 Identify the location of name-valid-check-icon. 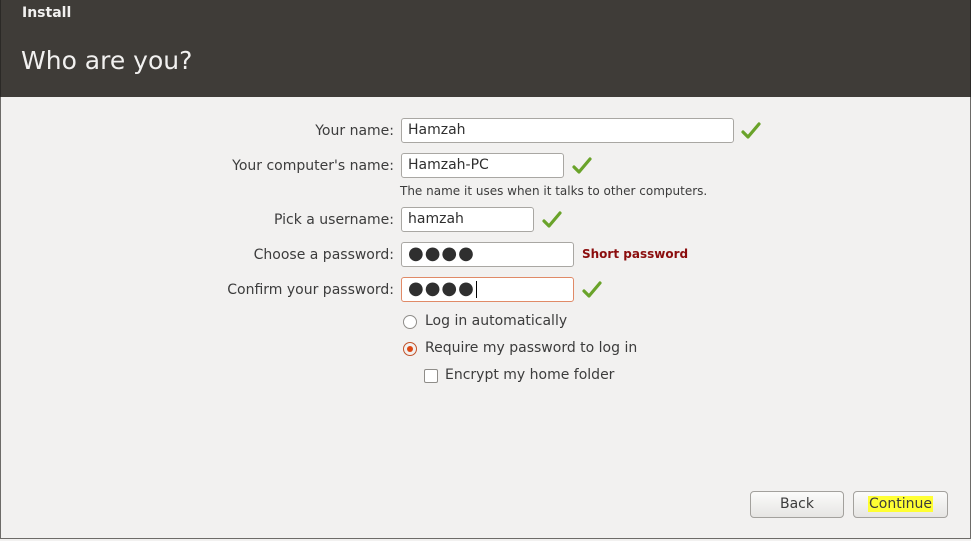
(751, 130).